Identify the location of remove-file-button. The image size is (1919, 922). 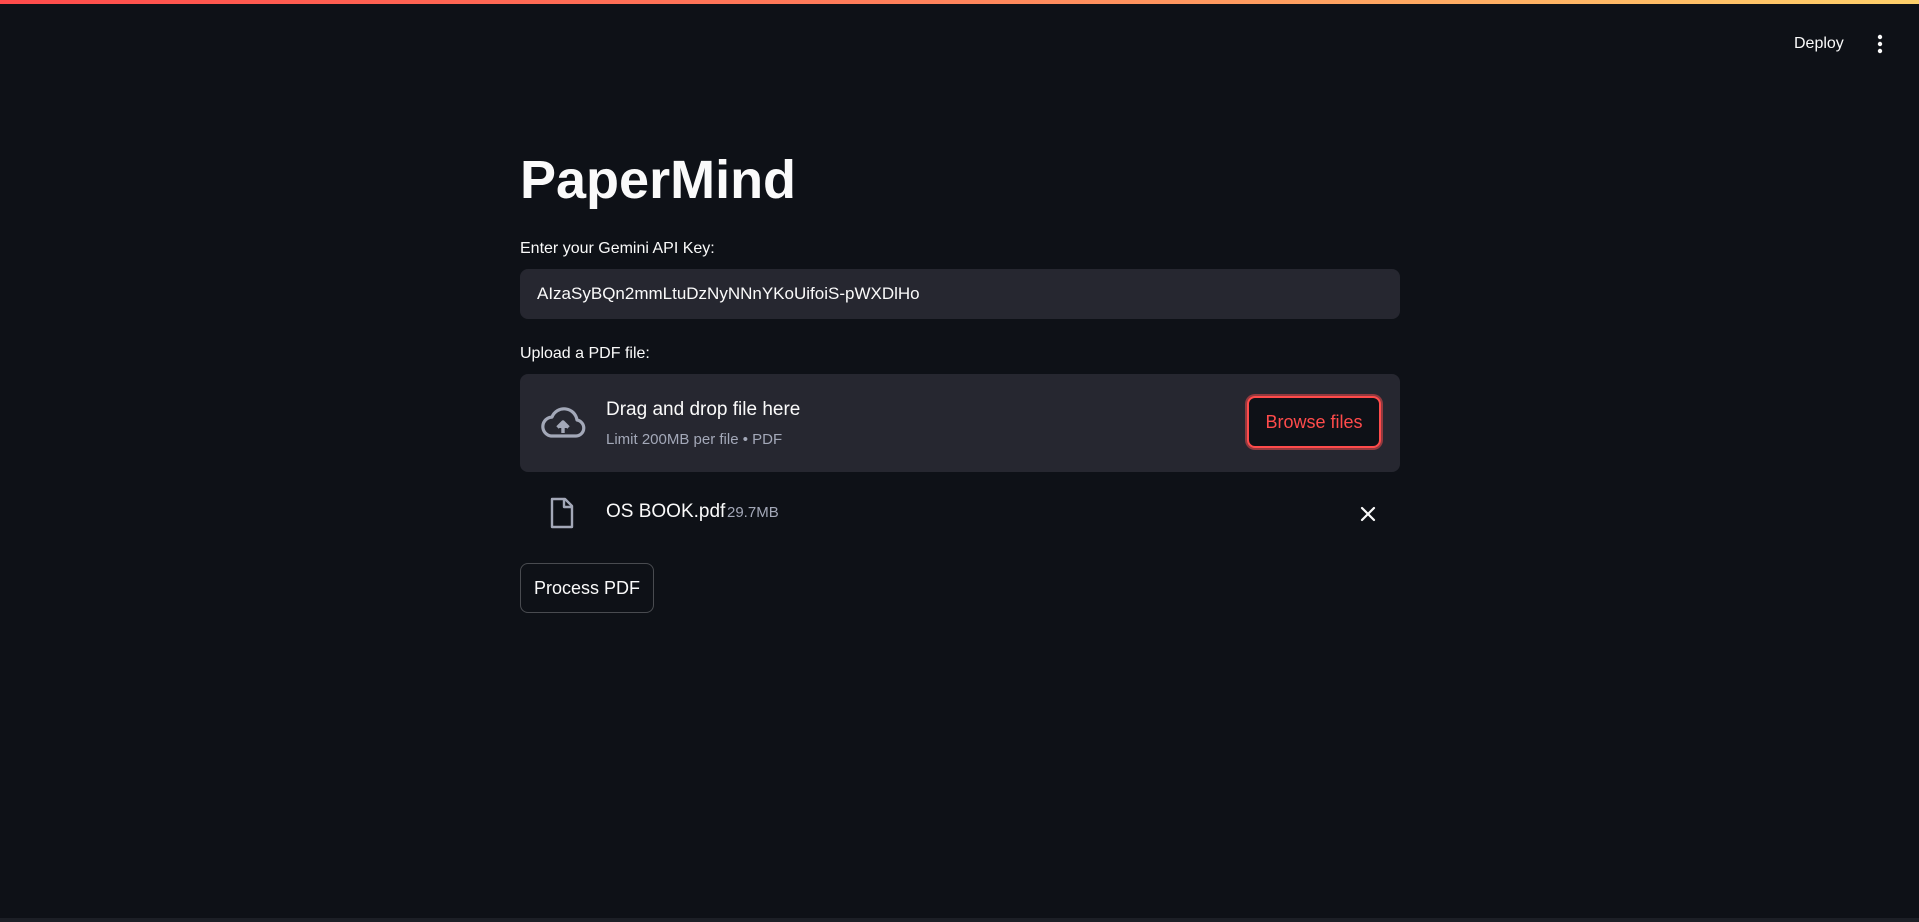
(1368, 514).